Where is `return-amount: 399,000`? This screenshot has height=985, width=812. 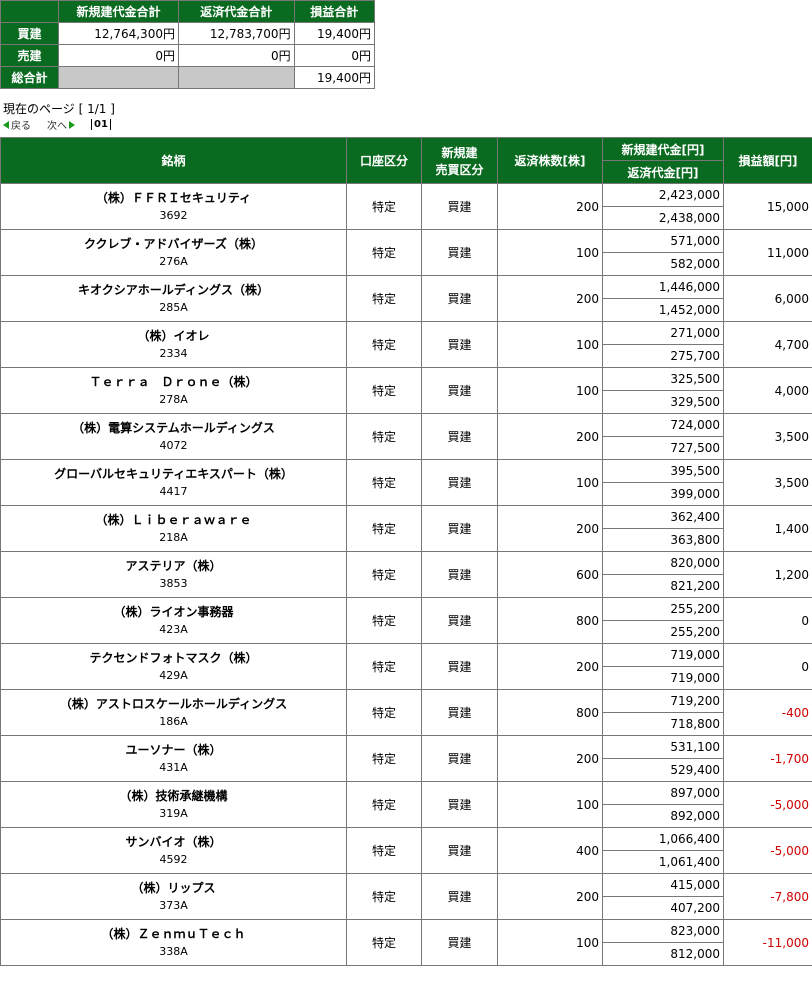 return-amount: 399,000 is located at coordinates (663, 494).